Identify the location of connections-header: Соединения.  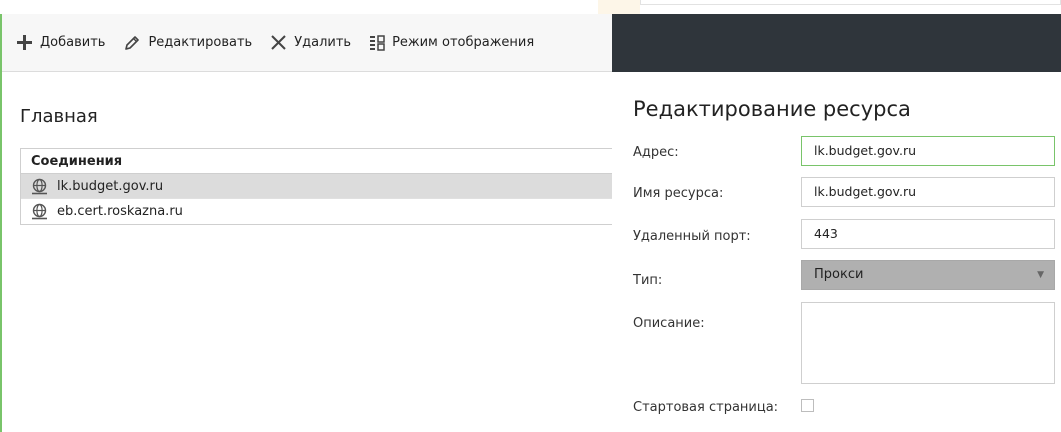
(317, 161).